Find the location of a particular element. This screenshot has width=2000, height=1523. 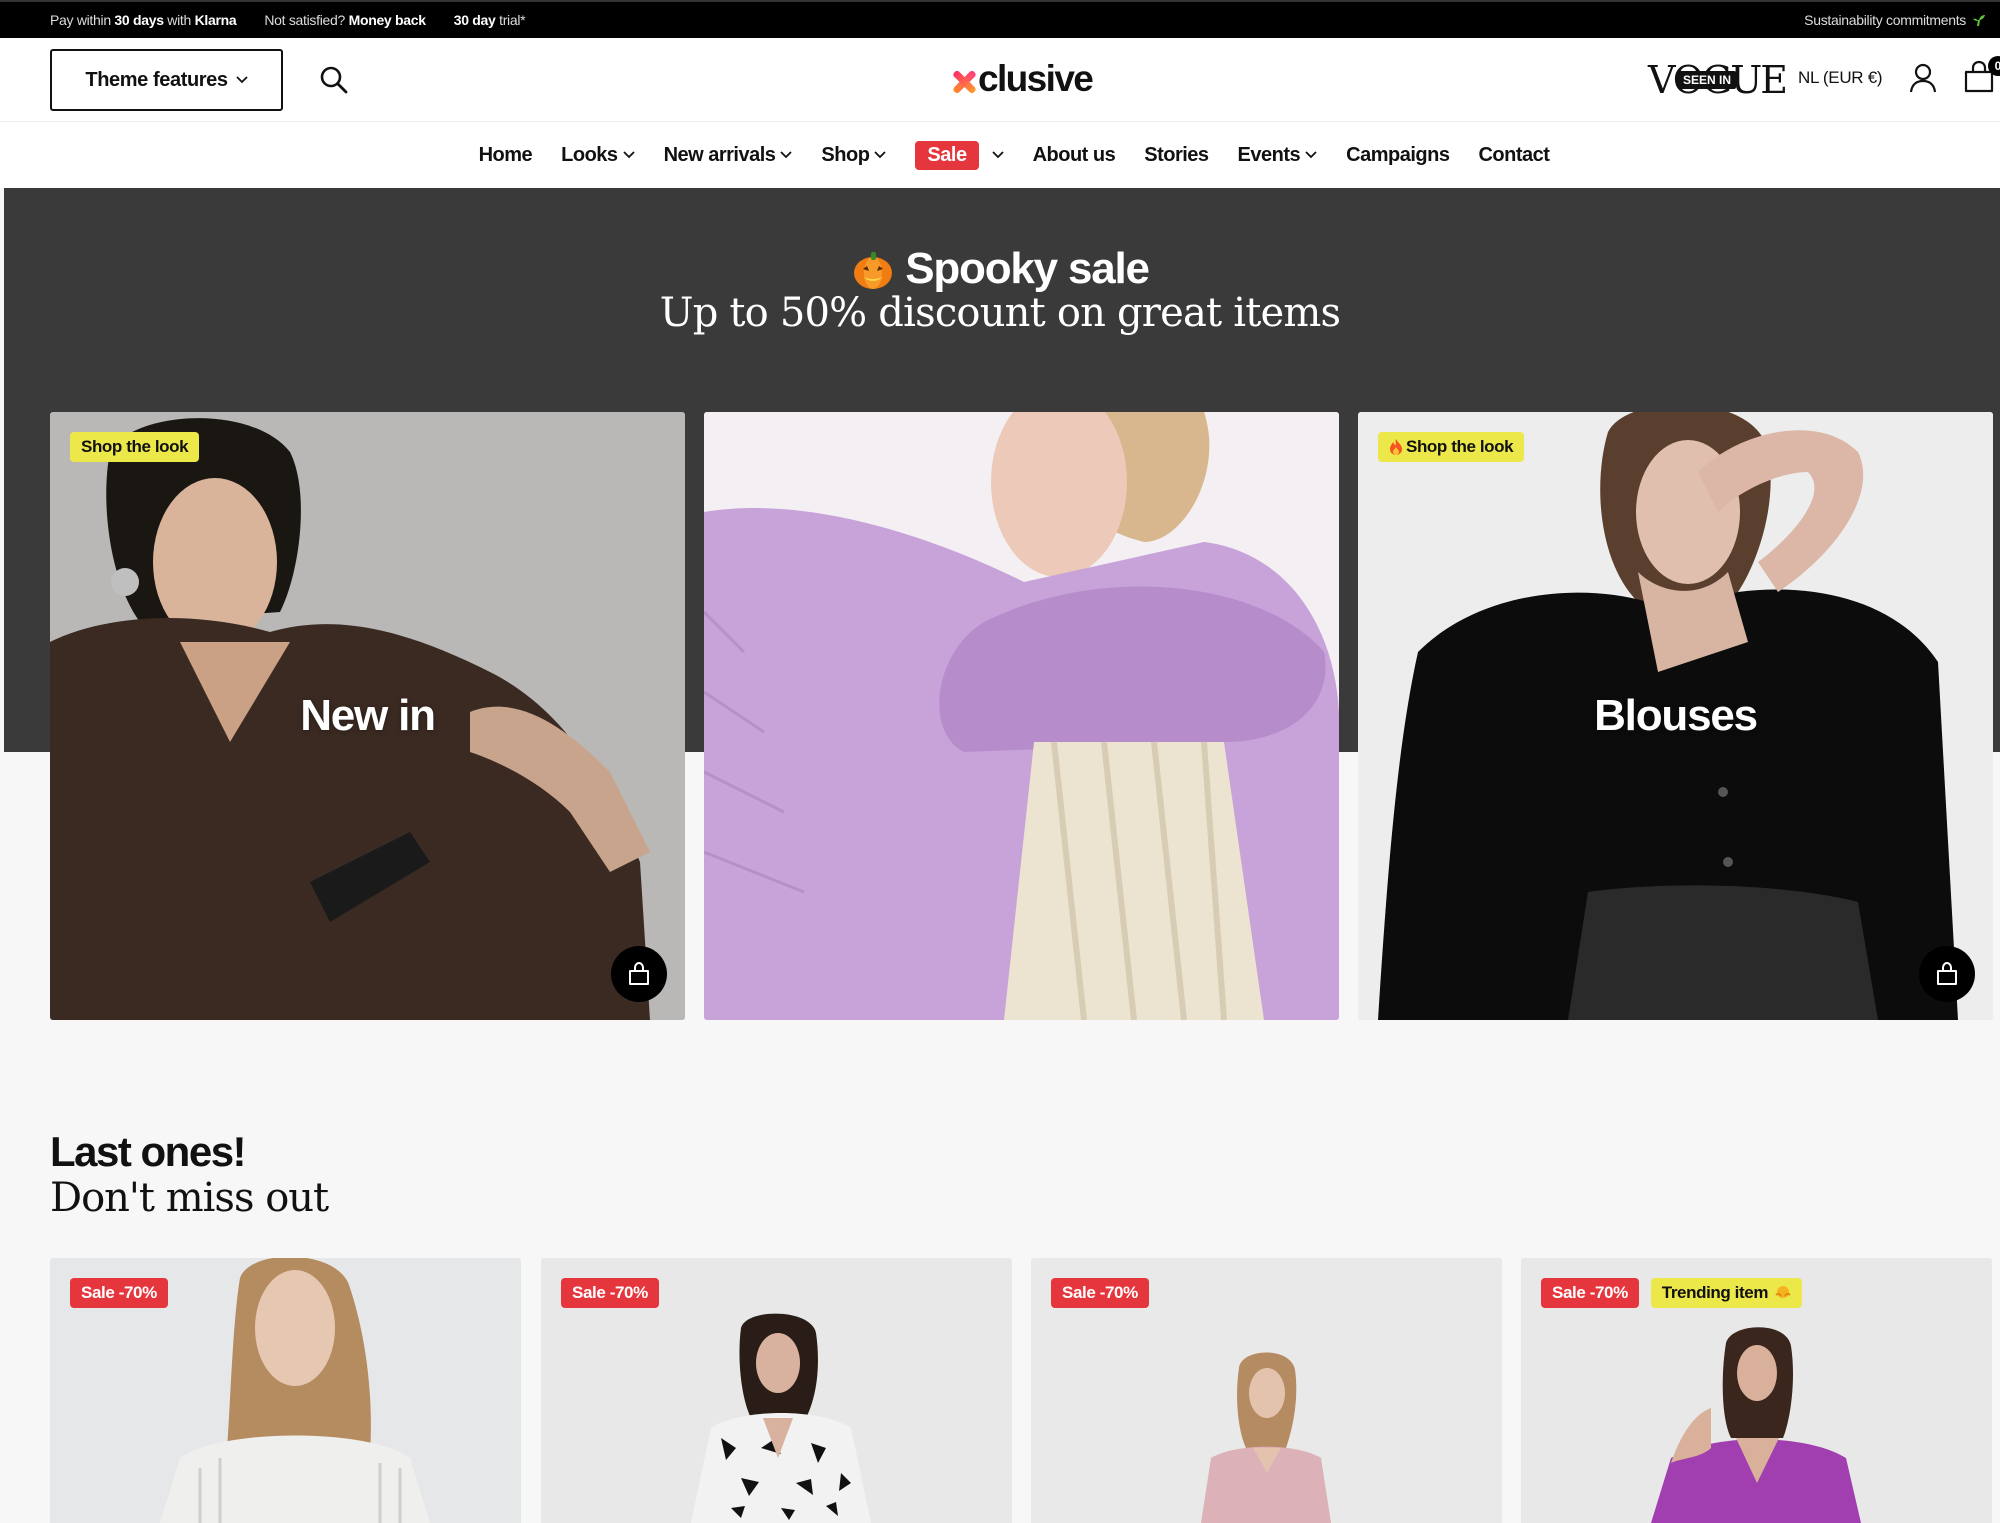

site-logo: clusive is located at coordinates (1023, 79).